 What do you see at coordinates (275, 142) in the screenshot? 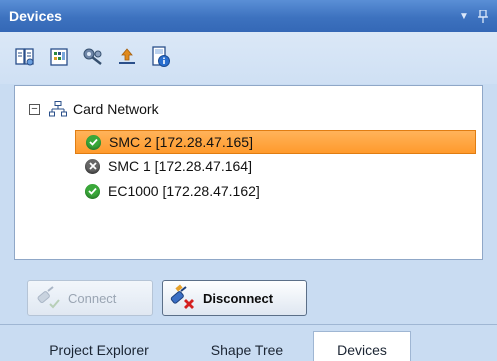
I see `device-row-smc2: SMC 2 [172.28.47.165]` at bounding box center [275, 142].